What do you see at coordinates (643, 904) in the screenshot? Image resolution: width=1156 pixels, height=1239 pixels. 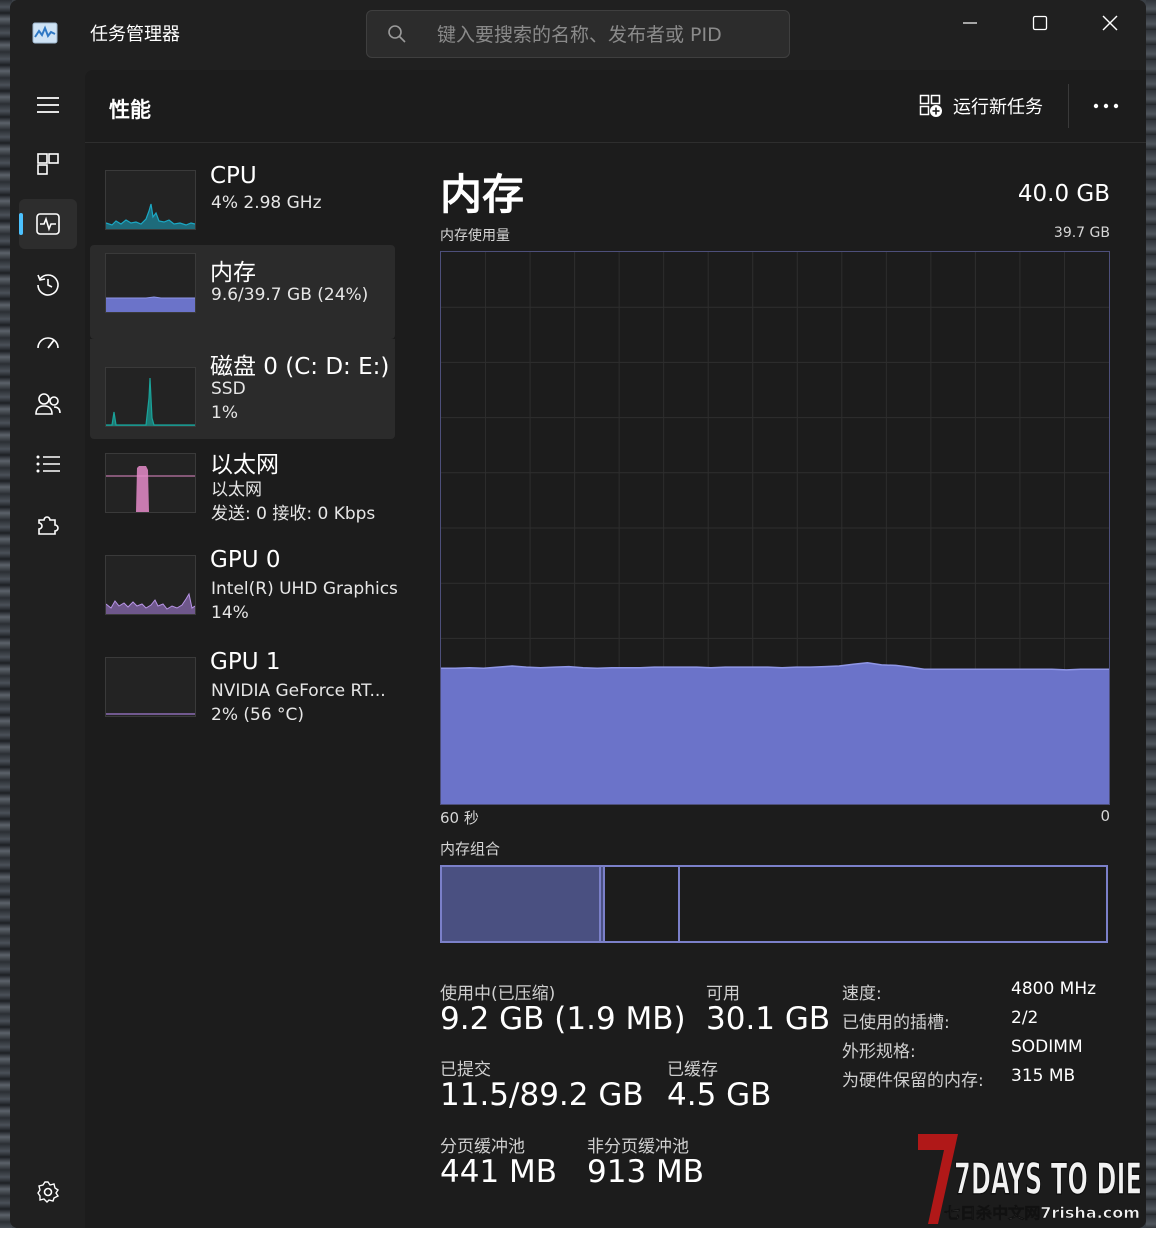 I see `composition-standby-segment` at bounding box center [643, 904].